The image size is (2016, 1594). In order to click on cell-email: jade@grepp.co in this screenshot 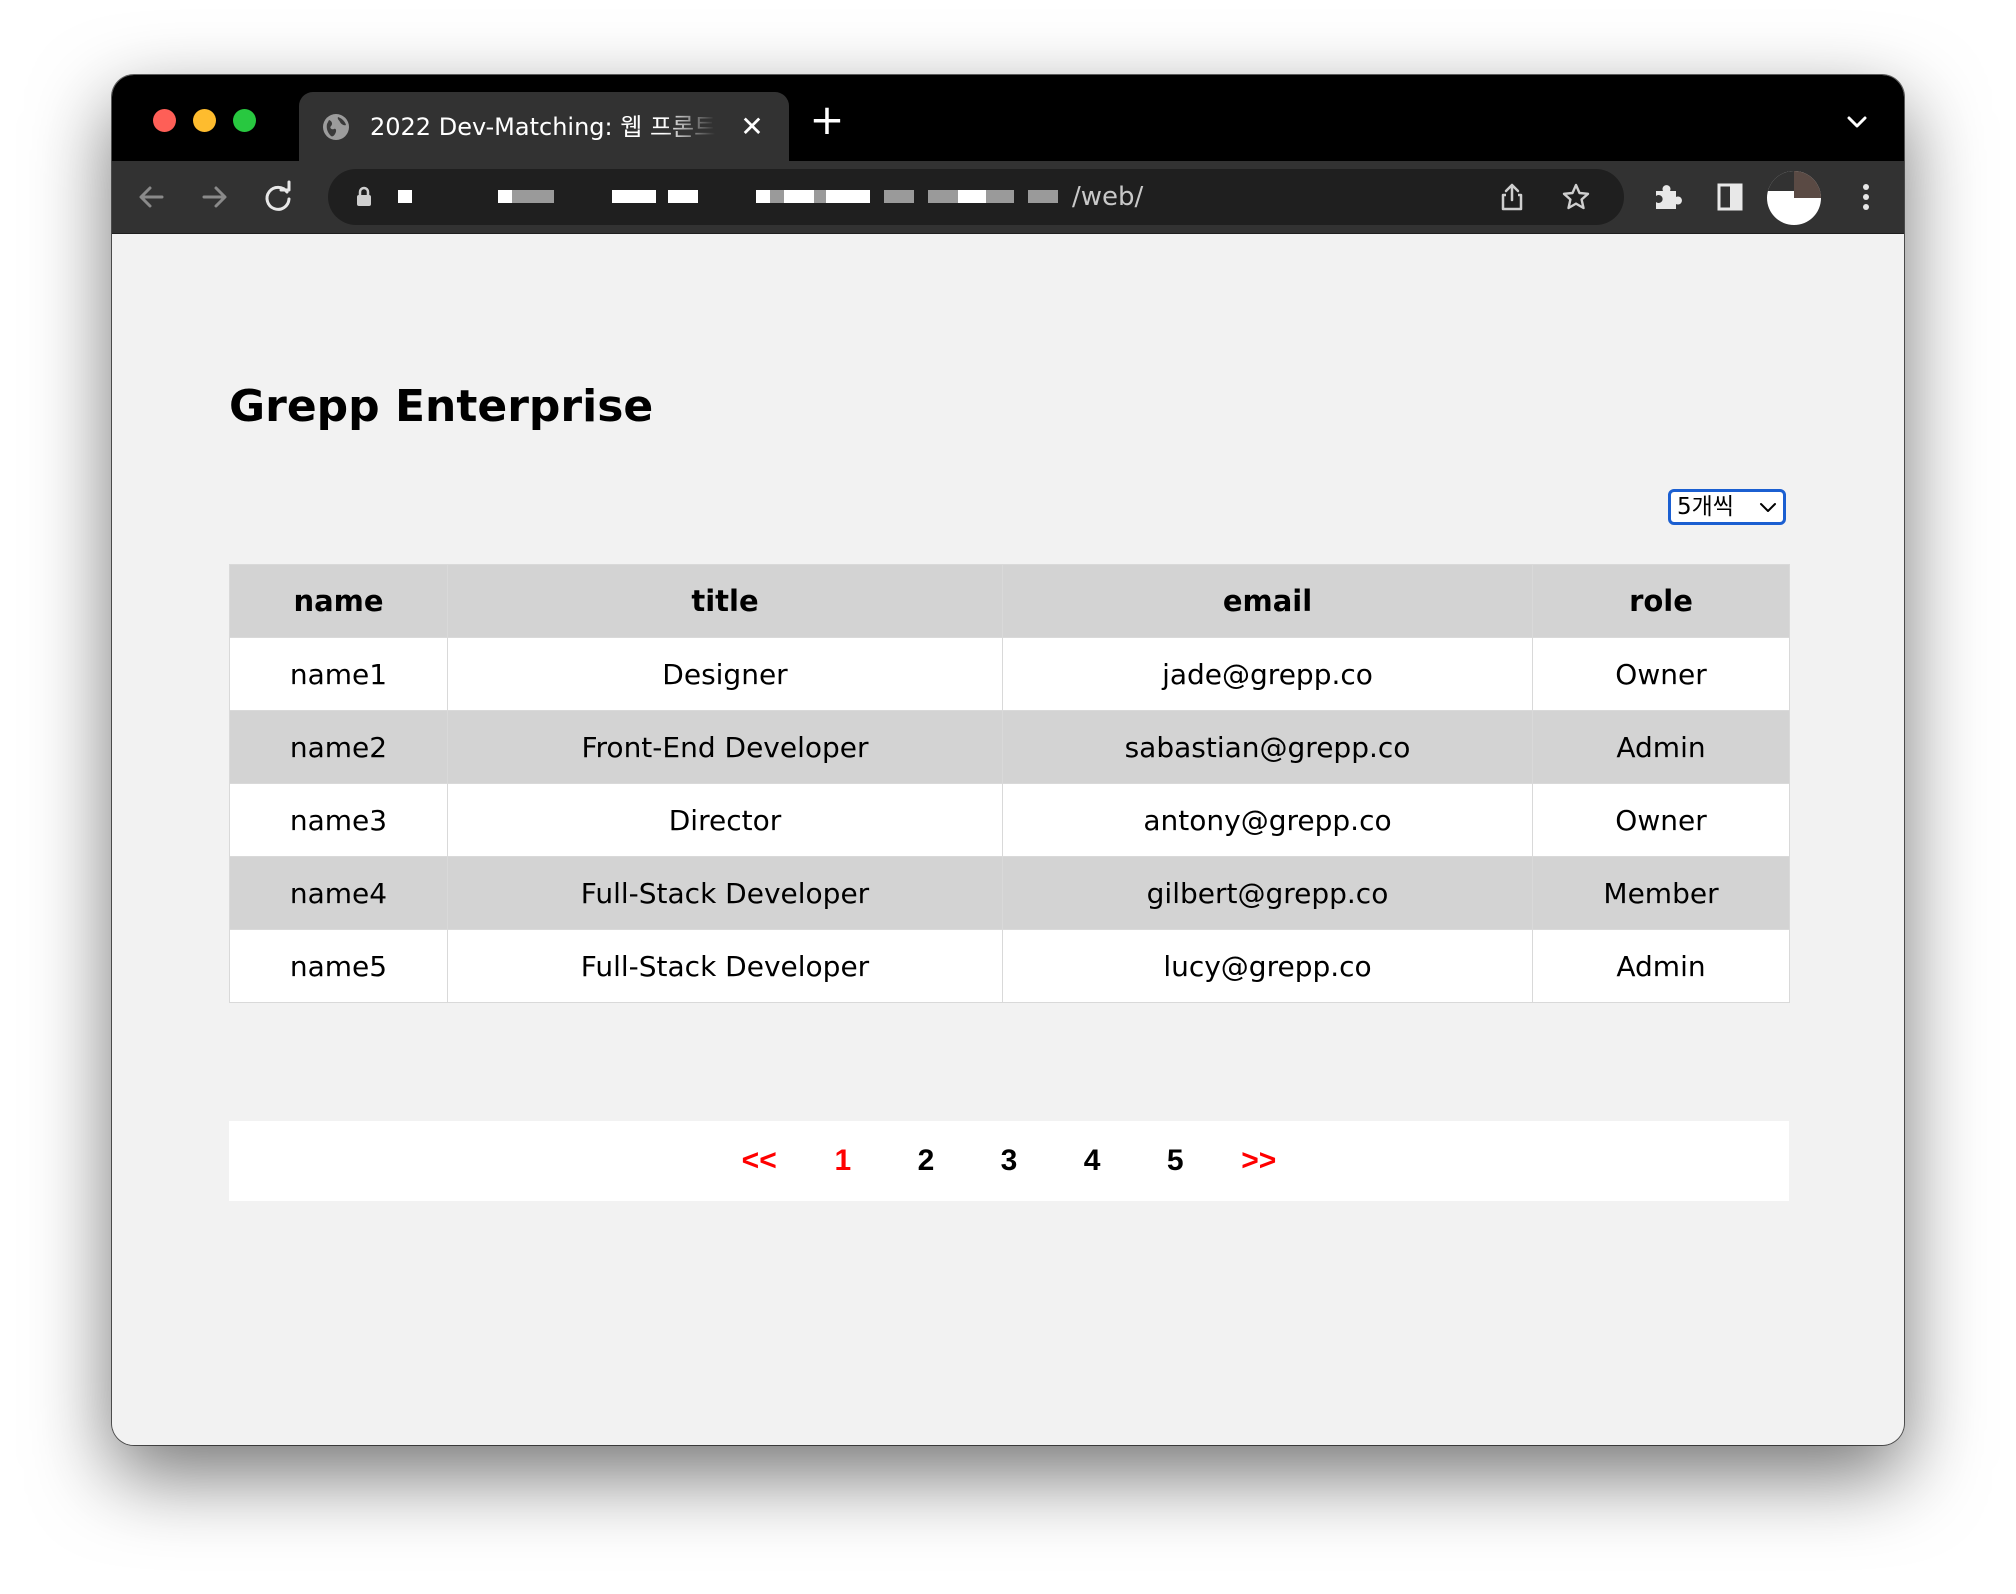, I will do `click(1267, 674)`.